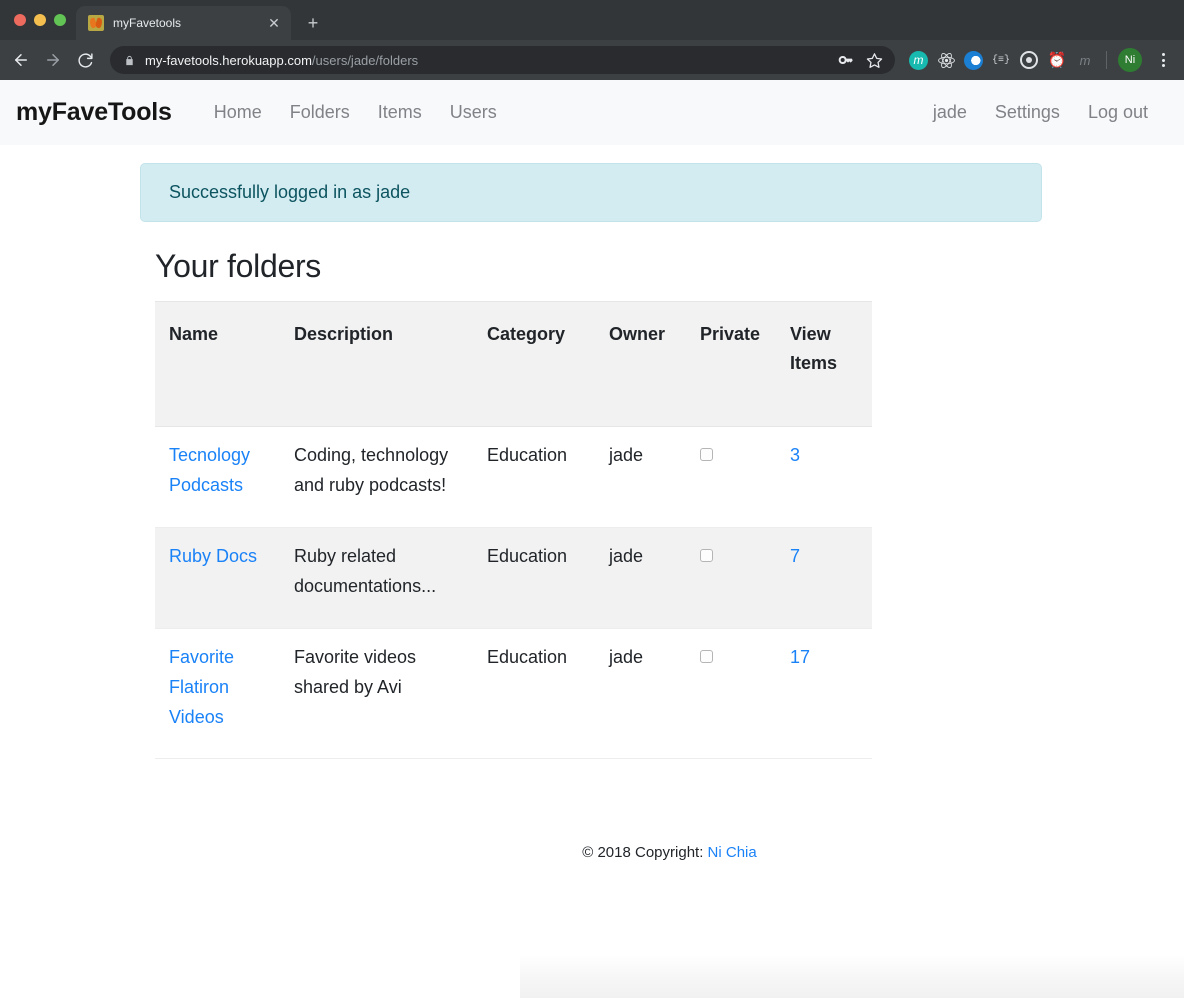 This screenshot has width=1184, height=998. I want to click on view-items-link: 17, so click(800, 657).